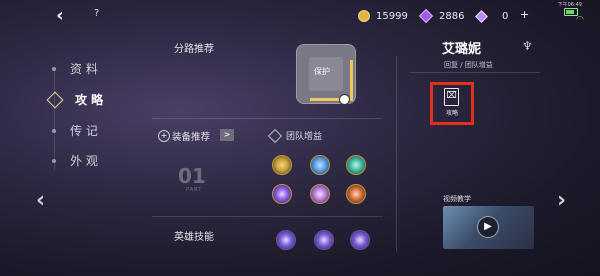 This screenshot has width=600, height=276. Describe the element at coordinates (481, 16) in the screenshot. I see `ticket-icon` at that location.